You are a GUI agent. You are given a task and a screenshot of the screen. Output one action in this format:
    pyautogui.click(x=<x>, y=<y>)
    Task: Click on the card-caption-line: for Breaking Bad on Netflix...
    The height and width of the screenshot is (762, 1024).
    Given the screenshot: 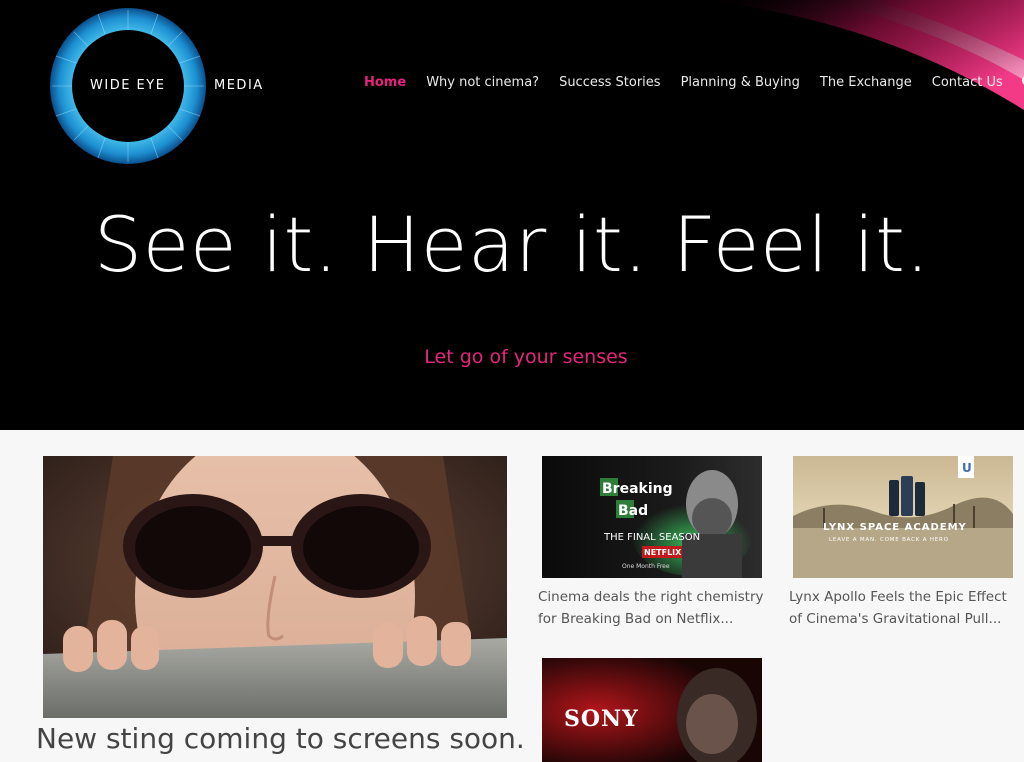 What is the action you would take?
    pyautogui.click(x=636, y=619)
    